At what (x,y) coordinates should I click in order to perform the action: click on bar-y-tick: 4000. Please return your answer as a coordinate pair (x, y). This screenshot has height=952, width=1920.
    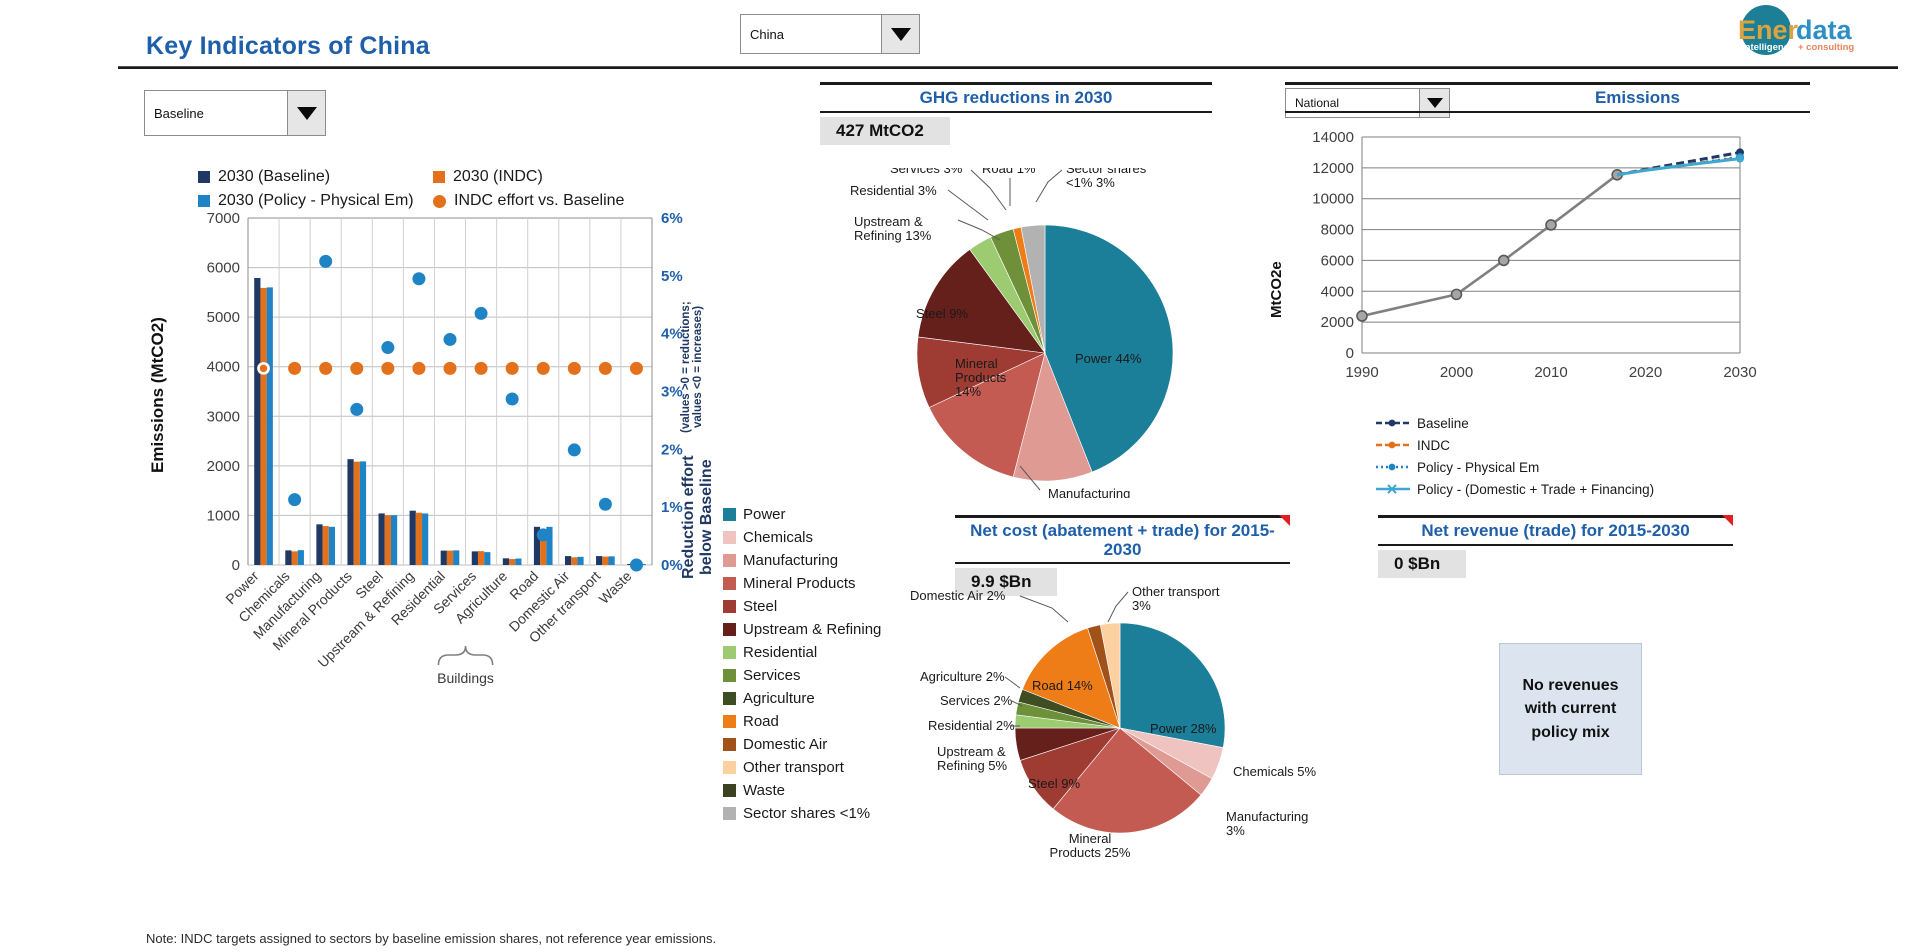
    Looking at the image, I should click on (223, 367).